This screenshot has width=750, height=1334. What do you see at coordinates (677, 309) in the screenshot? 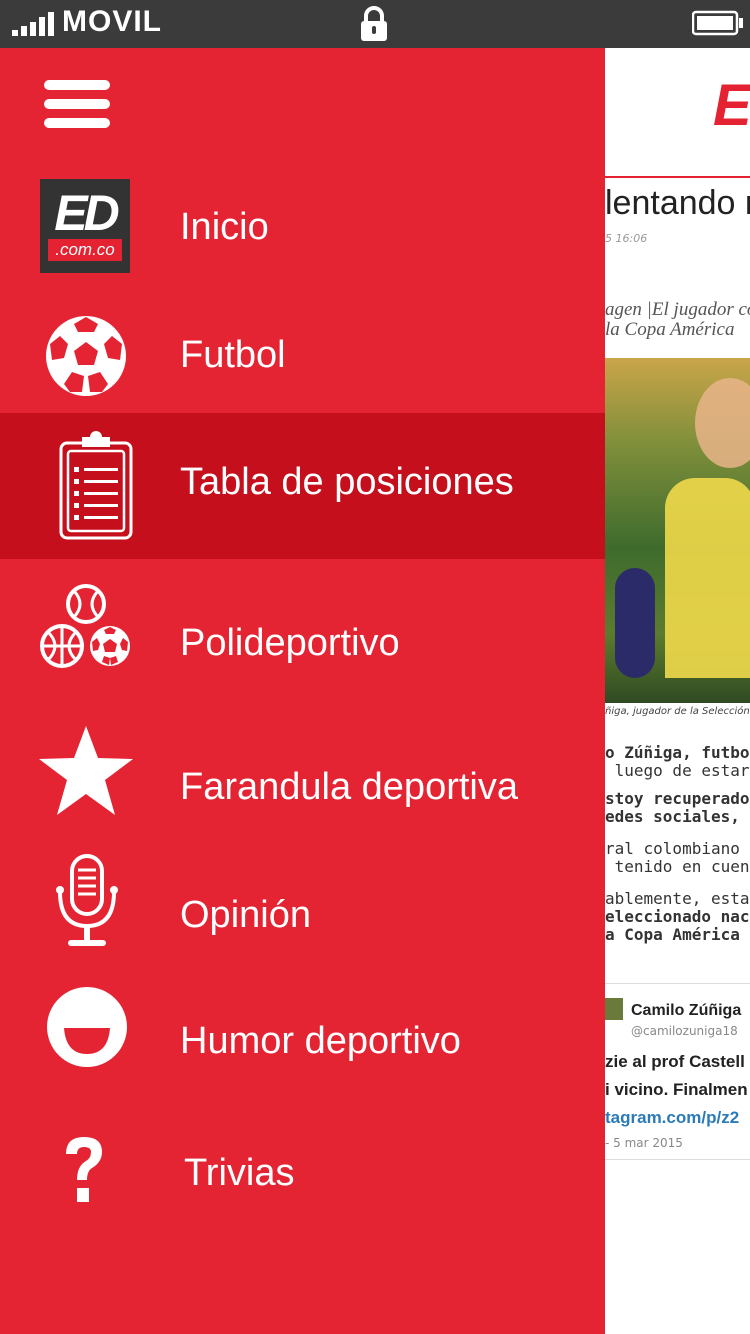
I see `caption-line: agen |El jugador co` at bounding box center [677, 309].